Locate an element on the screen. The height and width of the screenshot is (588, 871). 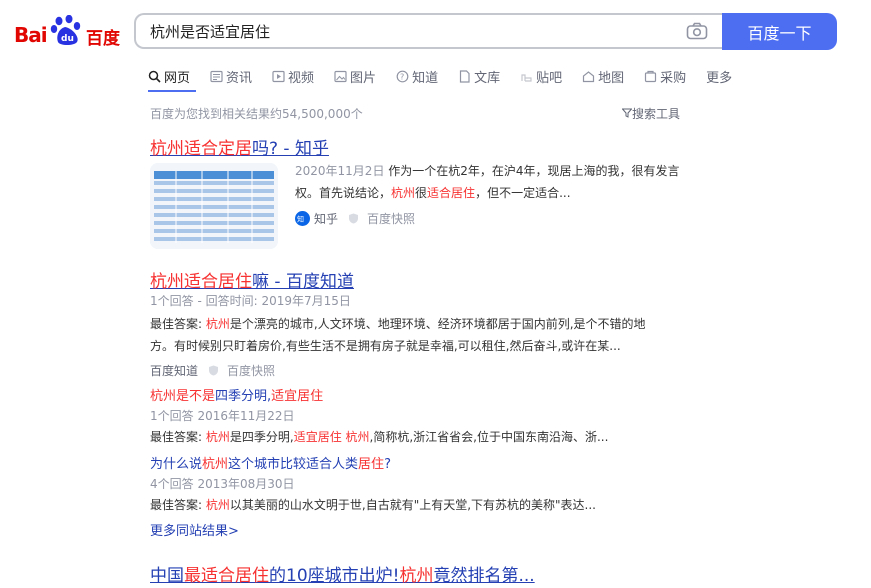
title-text: 吗? - 知乎 is located at coordinates (290, 149).